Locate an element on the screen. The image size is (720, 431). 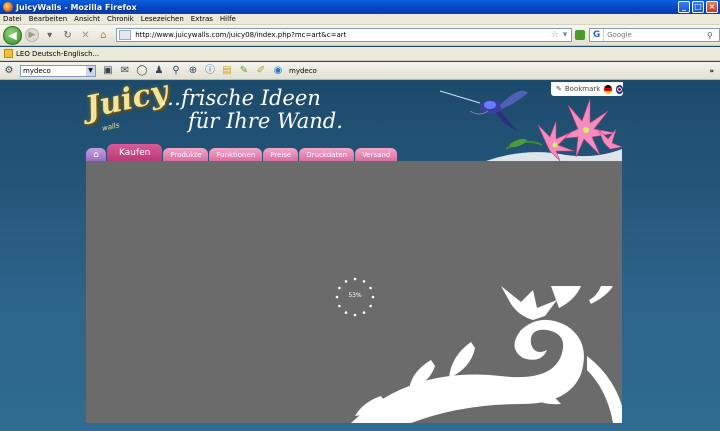
url-dropdown-icon: ▾ is located at coordinates (565, 35).